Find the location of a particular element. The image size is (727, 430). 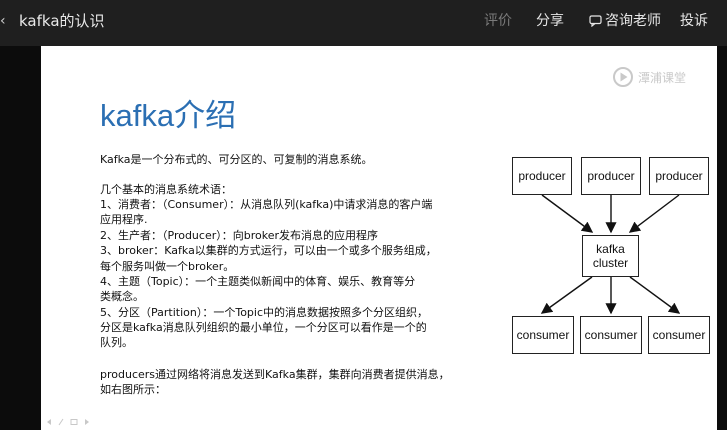

right-margin is located at coordinates (722, 238).